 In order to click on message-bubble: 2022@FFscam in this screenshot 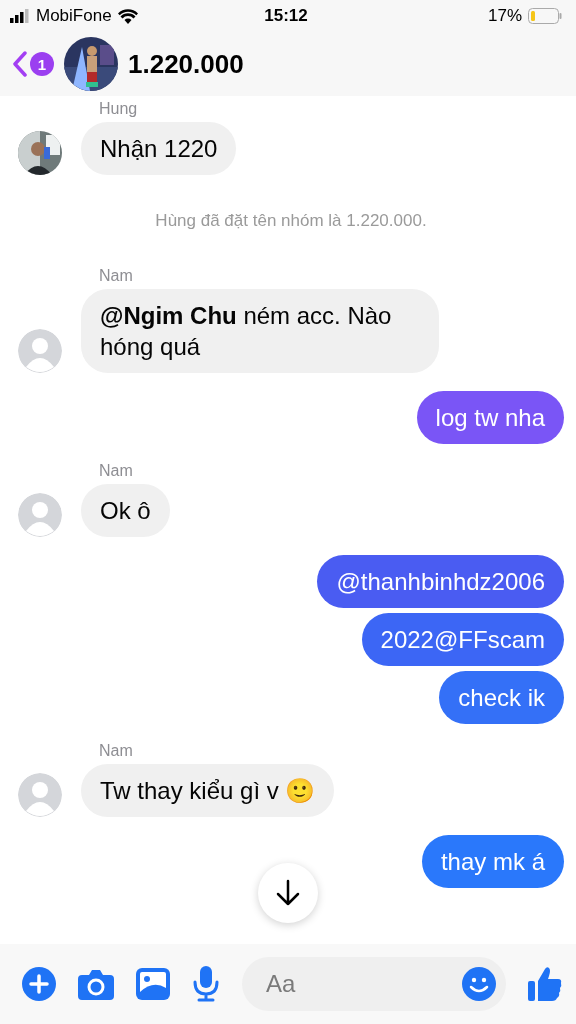, I will do `click(462, 639)`.